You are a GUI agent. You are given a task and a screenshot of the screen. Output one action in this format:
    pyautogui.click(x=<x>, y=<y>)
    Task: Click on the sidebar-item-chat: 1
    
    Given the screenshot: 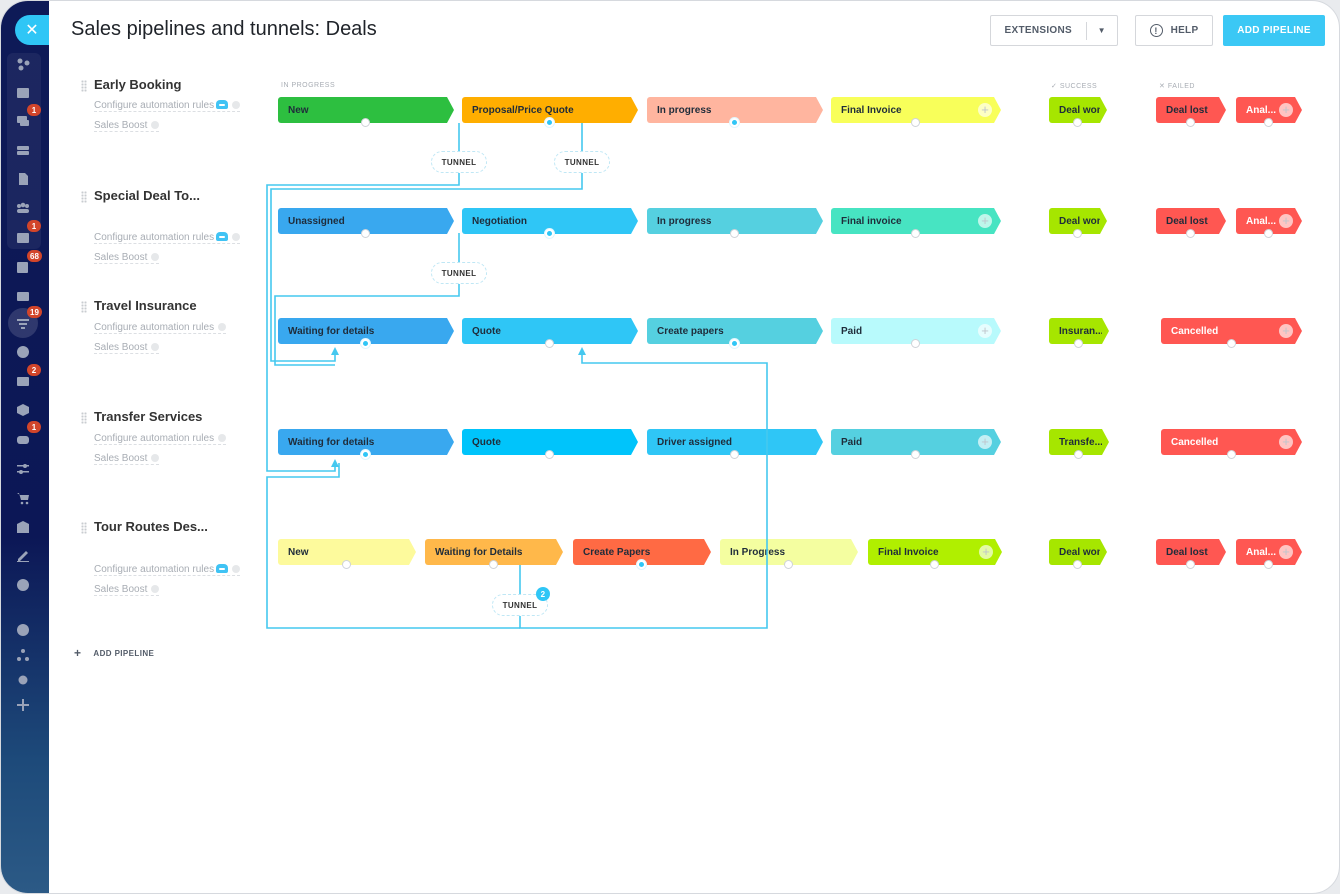 What is the action you would take?
    pyautogui.click(x=26, y=117)
    